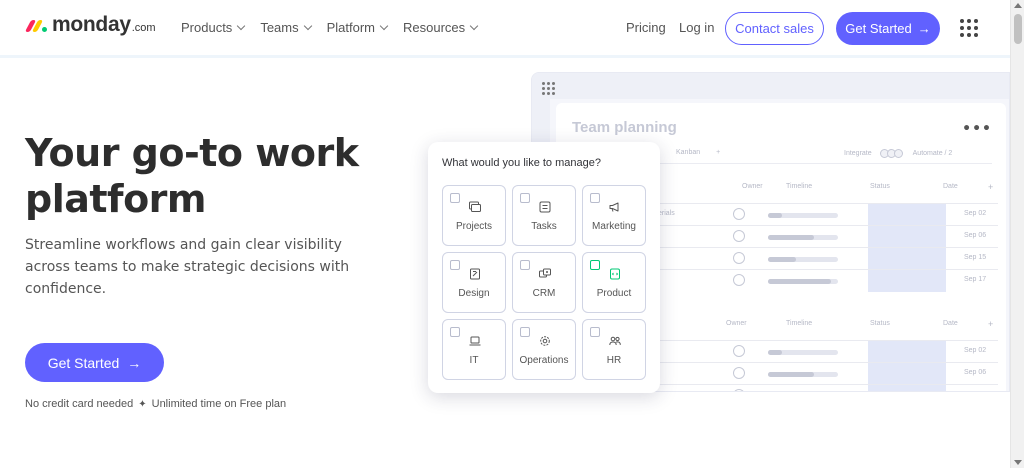  I want to click on nav-platform: Platform, so click(357, 27).